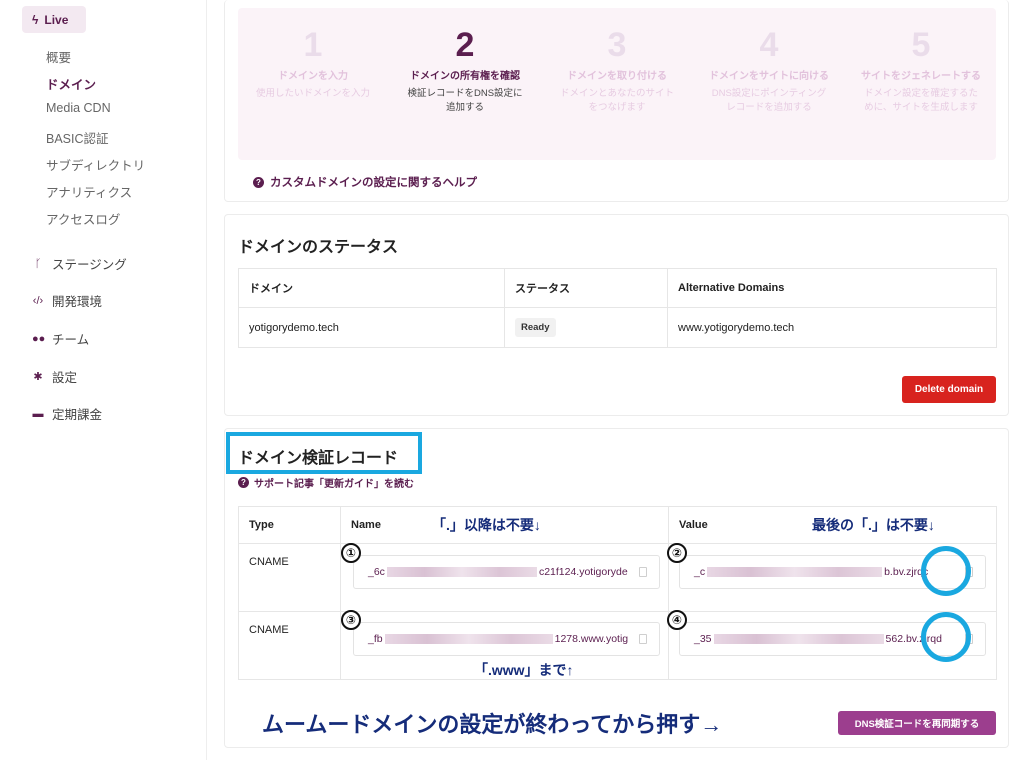 The width and height of the screenshot is (1024, 760). I want to click on branch-icon: ᚴ, so click(38, 263).